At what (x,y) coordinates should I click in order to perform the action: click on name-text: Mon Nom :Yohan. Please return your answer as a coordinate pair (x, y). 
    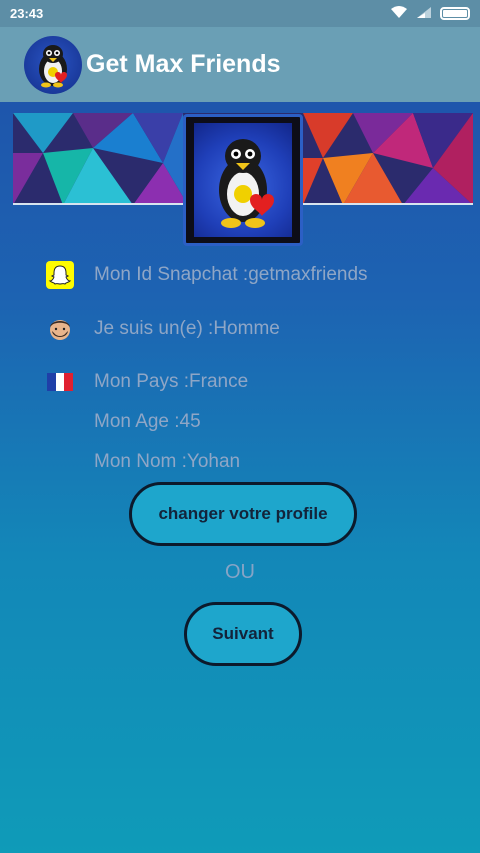
    Looking at the image, I should click on (167, 461).